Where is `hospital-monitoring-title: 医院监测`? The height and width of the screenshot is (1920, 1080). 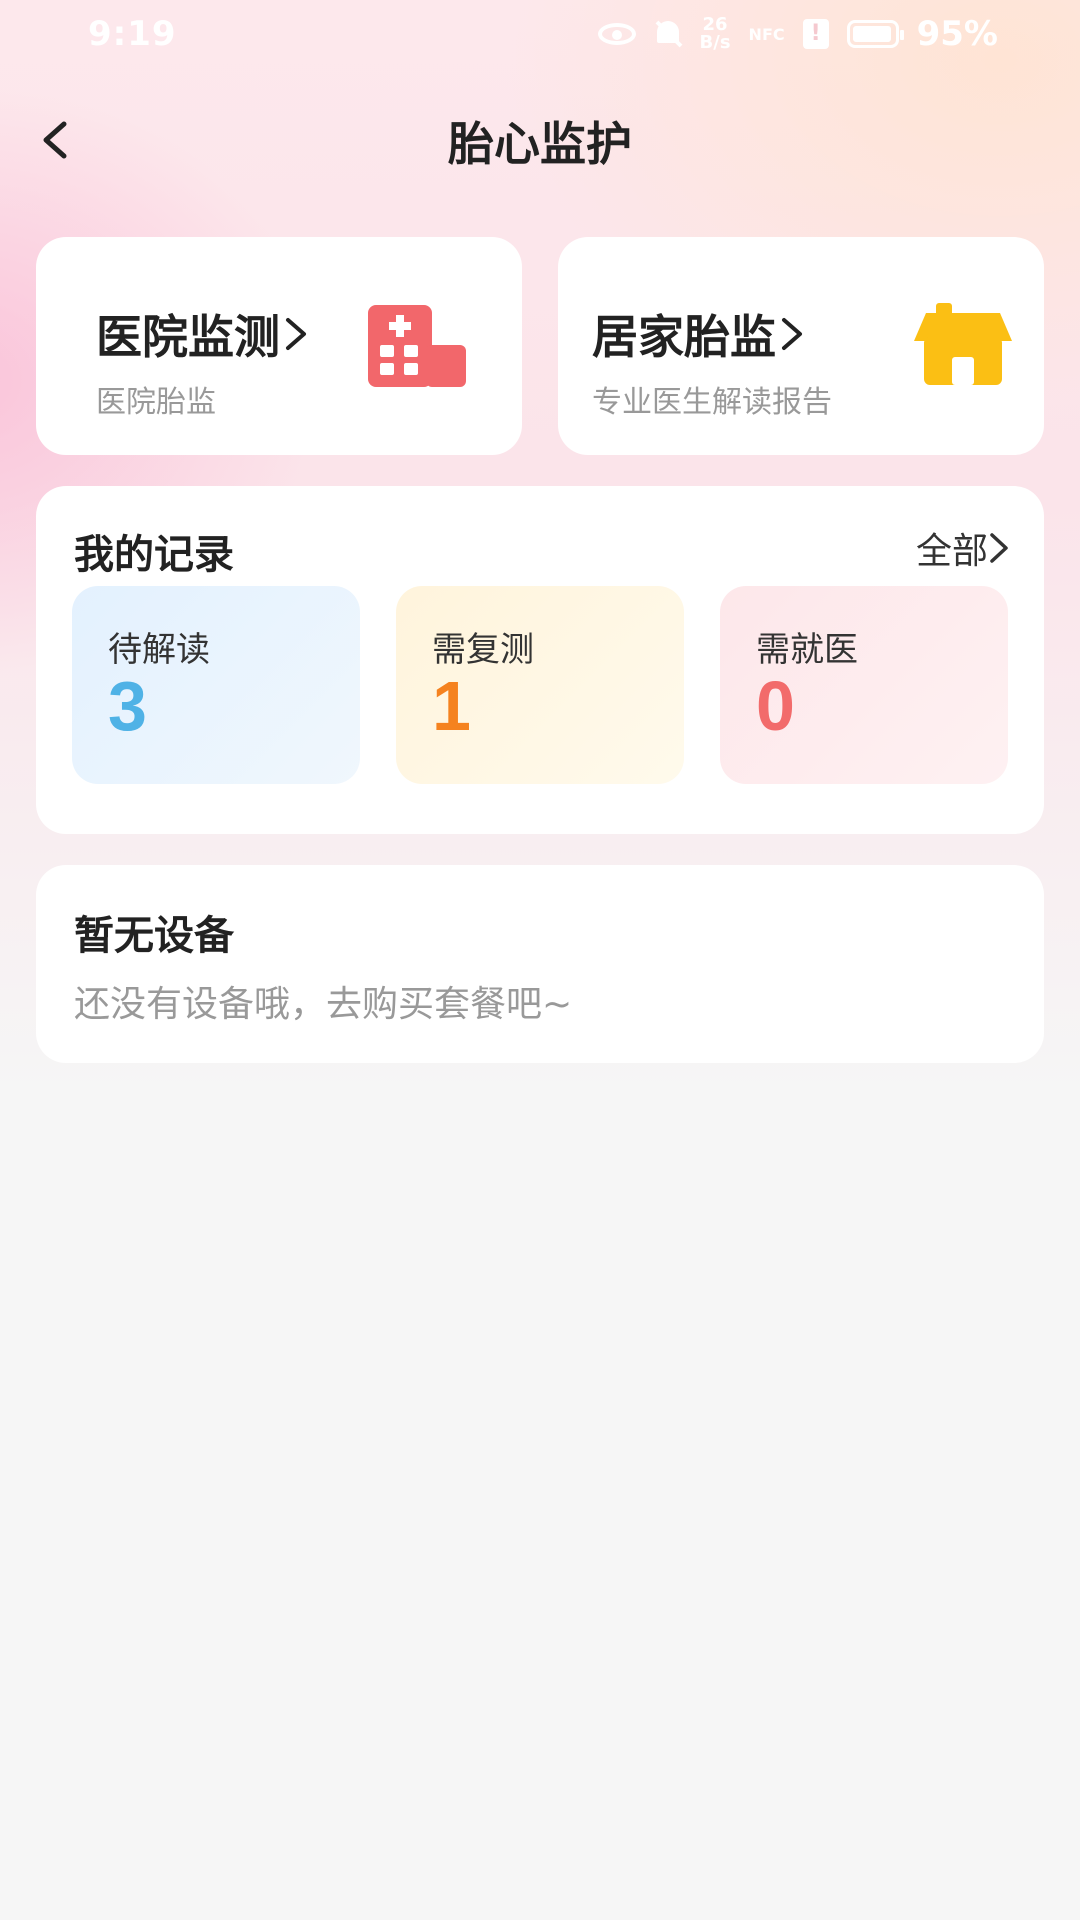 hospital-monitoring-title: 医院监测 is located at coordinates (202, 334).